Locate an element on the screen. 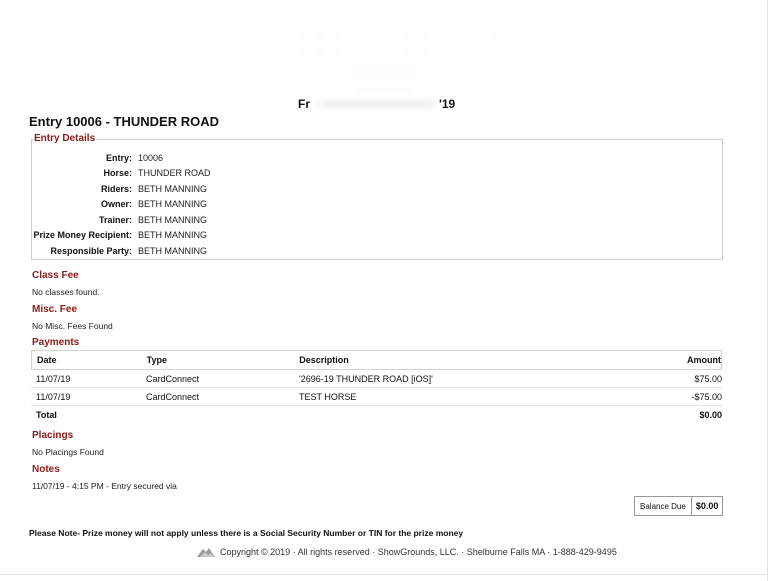 Image resolution: width=779 pixels, height=581 pixels. redacted-date-line: Fr '19 is located at coordinates (384, 105).